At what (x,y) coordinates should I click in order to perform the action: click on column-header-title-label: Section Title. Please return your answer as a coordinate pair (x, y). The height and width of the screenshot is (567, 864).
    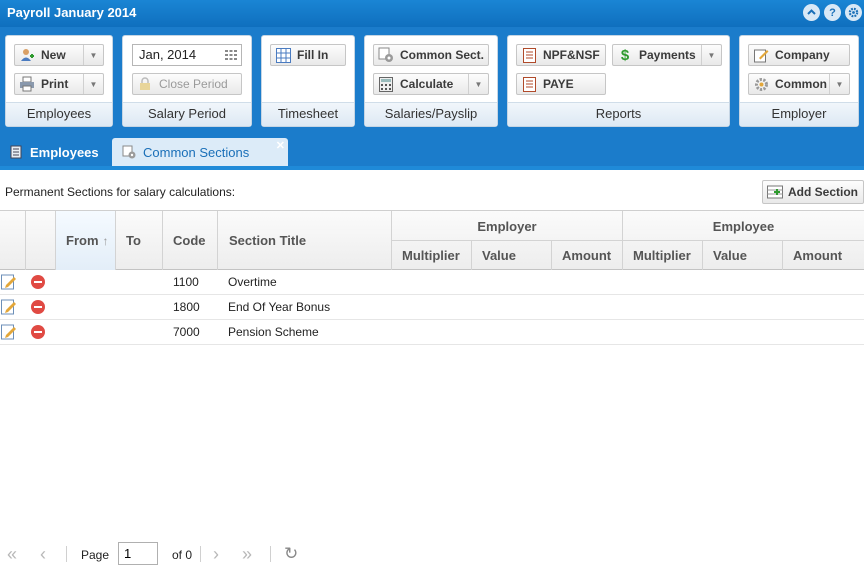
    Looking at the image, I should click on (268, 240).